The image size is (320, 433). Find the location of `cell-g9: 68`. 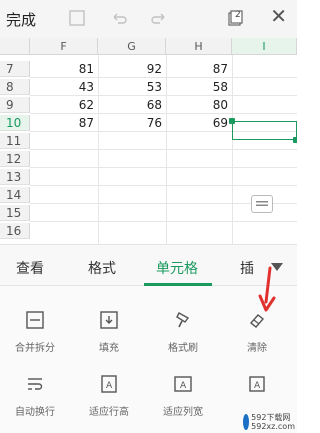

cell-g9: 68 is located at coordinates (130, 105).